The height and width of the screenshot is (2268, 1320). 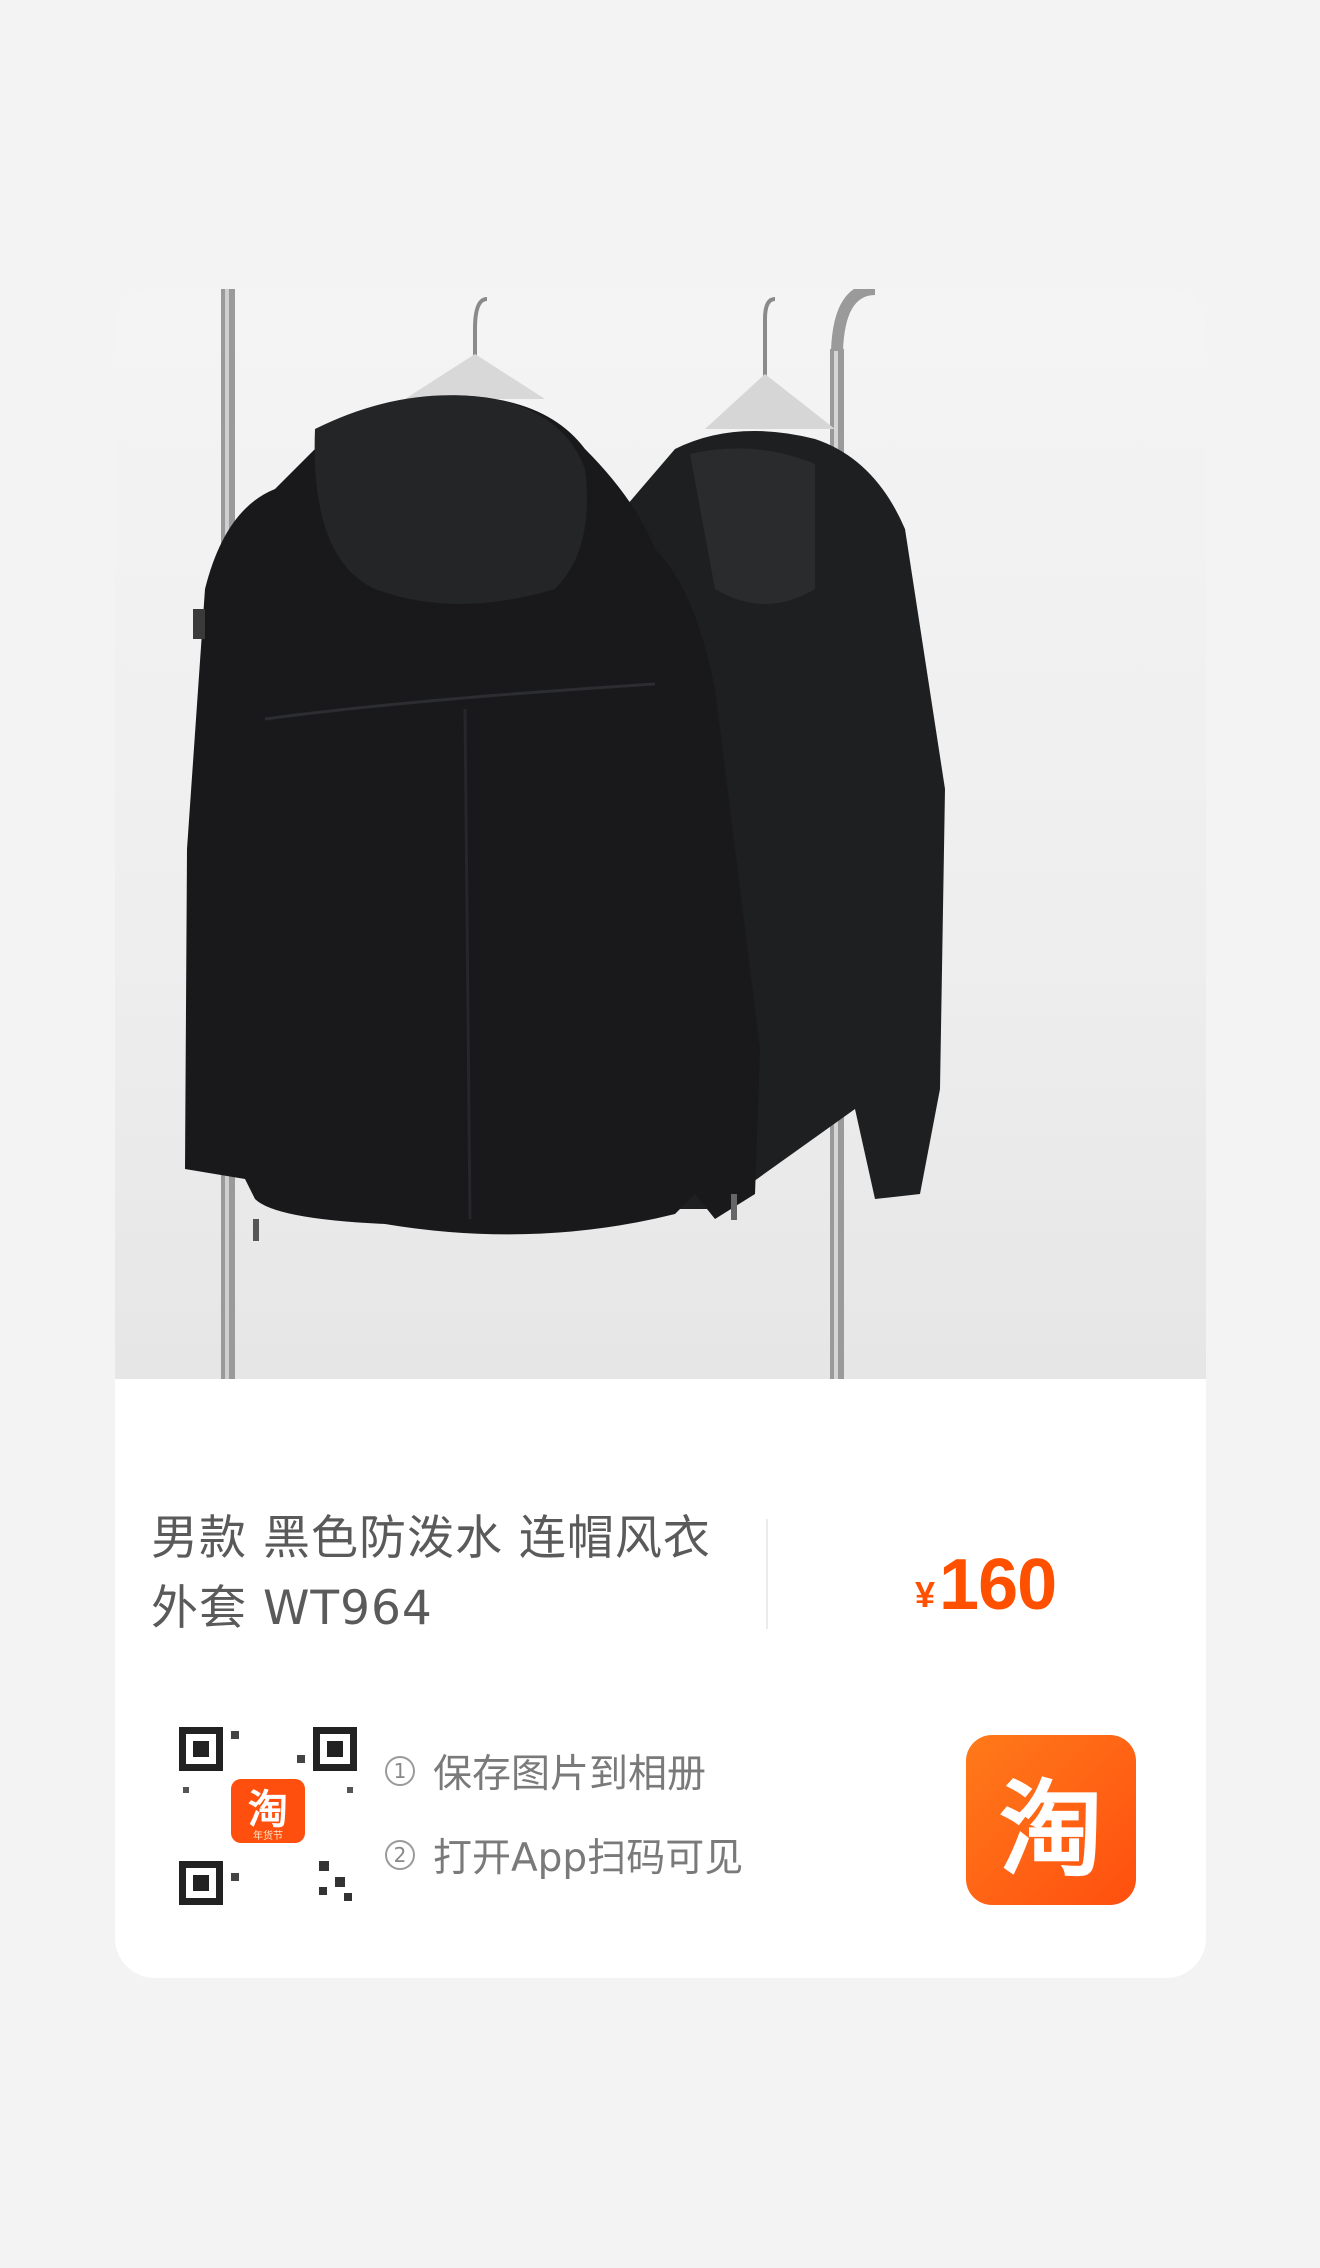 What do you see at coordinates (767, 1574) in the screenshot?
I see `divider` at bounding box center [767, 1574].